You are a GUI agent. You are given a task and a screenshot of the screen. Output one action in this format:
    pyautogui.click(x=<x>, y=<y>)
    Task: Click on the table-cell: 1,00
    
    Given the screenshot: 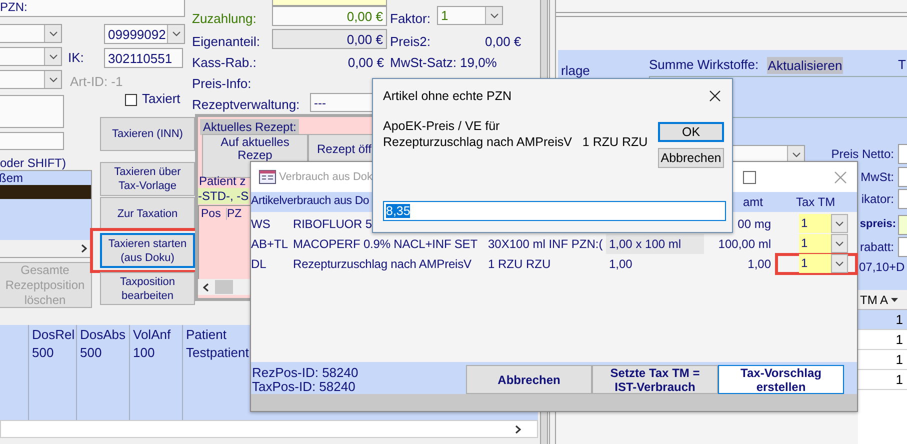 What is the action you would take?
    pyautogui.click(x=759, y=264)
    